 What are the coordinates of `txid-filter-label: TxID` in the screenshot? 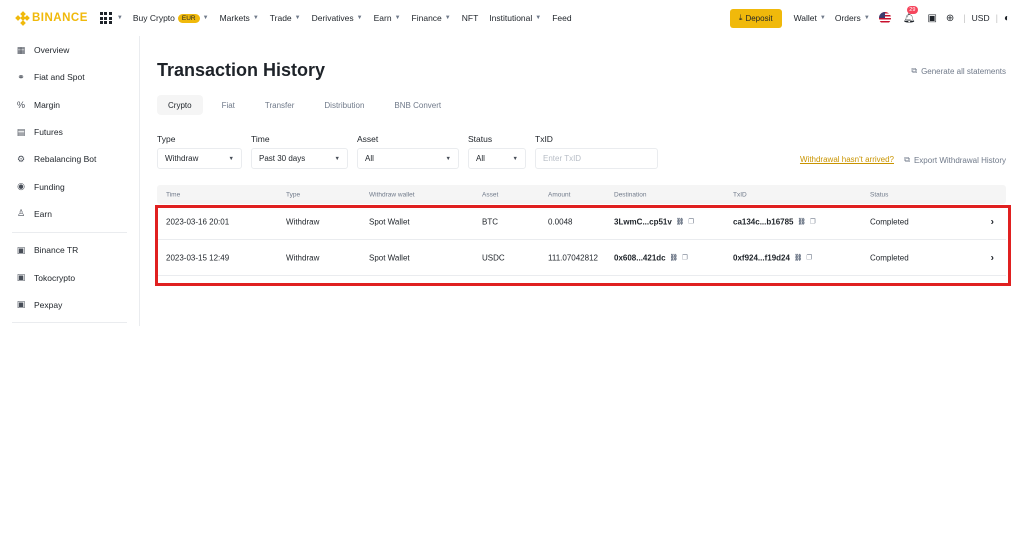 It's located at (544, 139).